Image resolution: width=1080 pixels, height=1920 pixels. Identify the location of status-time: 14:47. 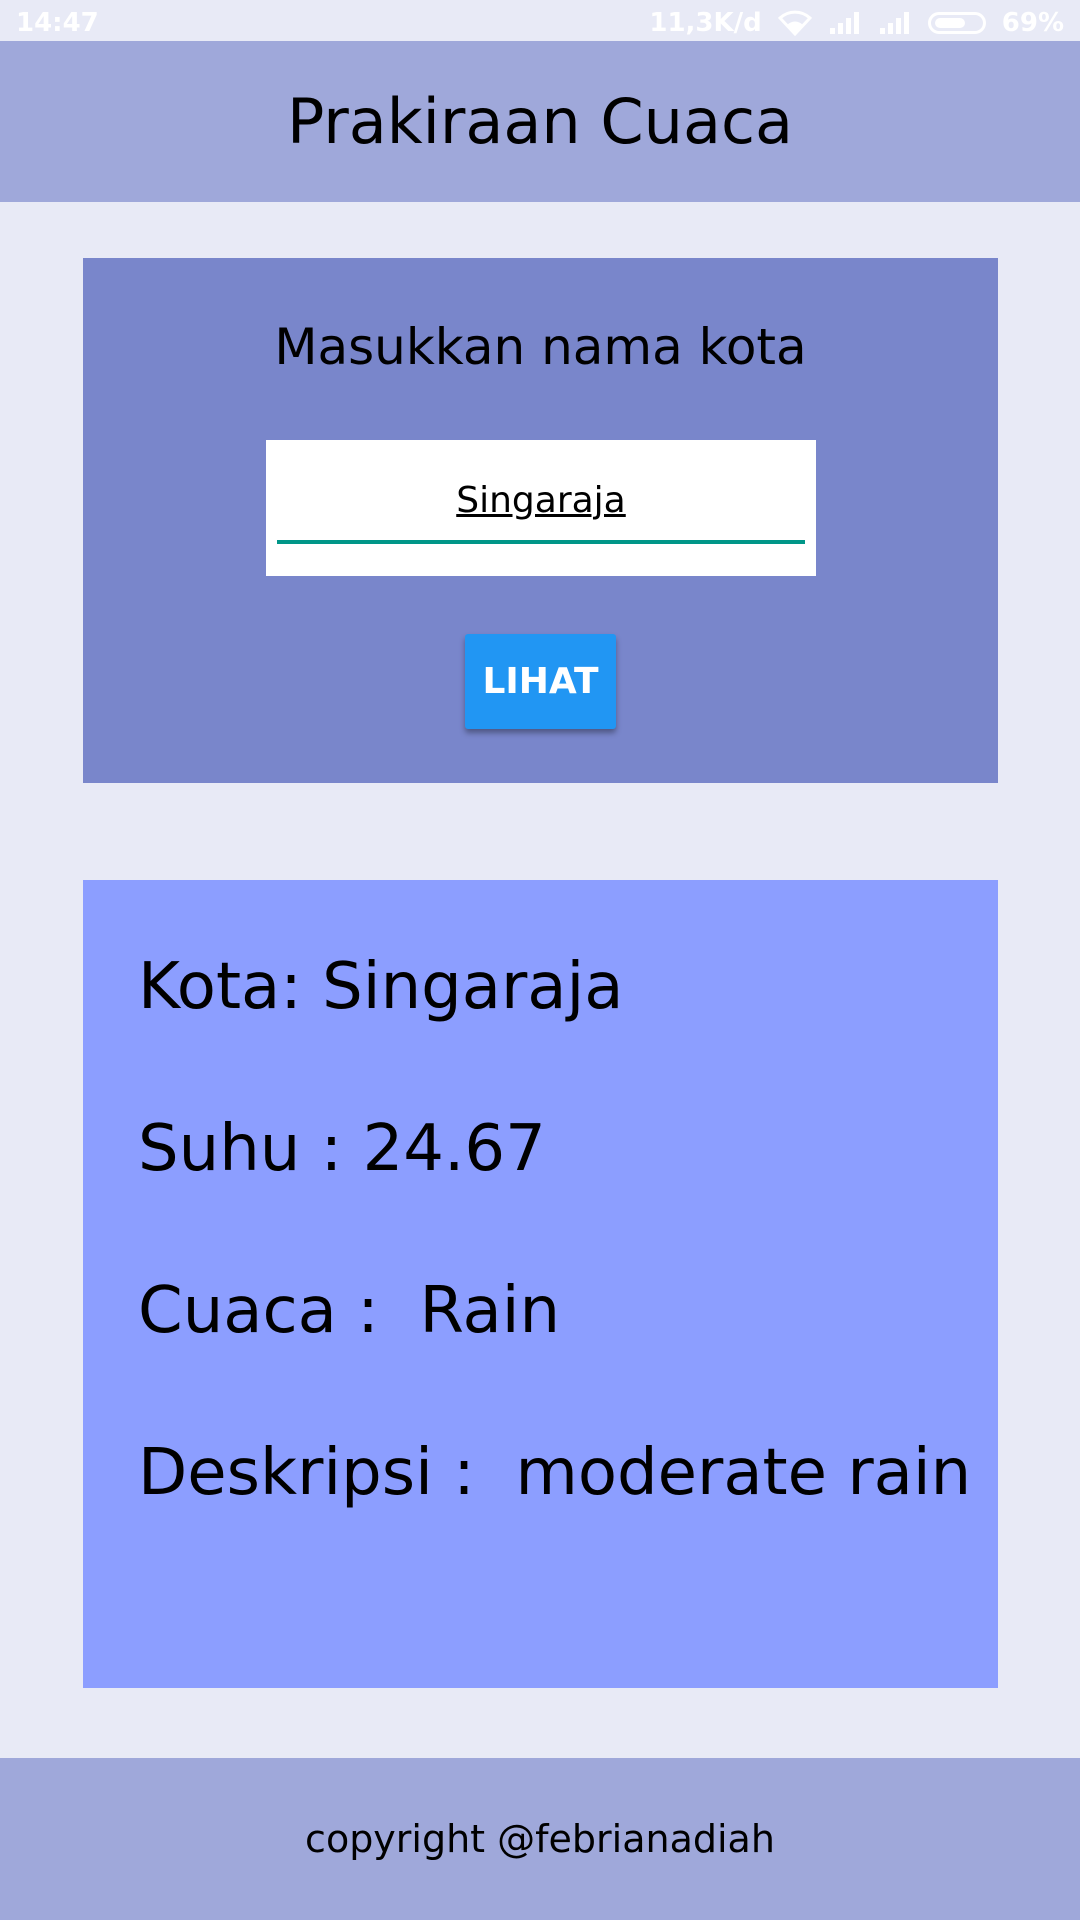
(57, 23).